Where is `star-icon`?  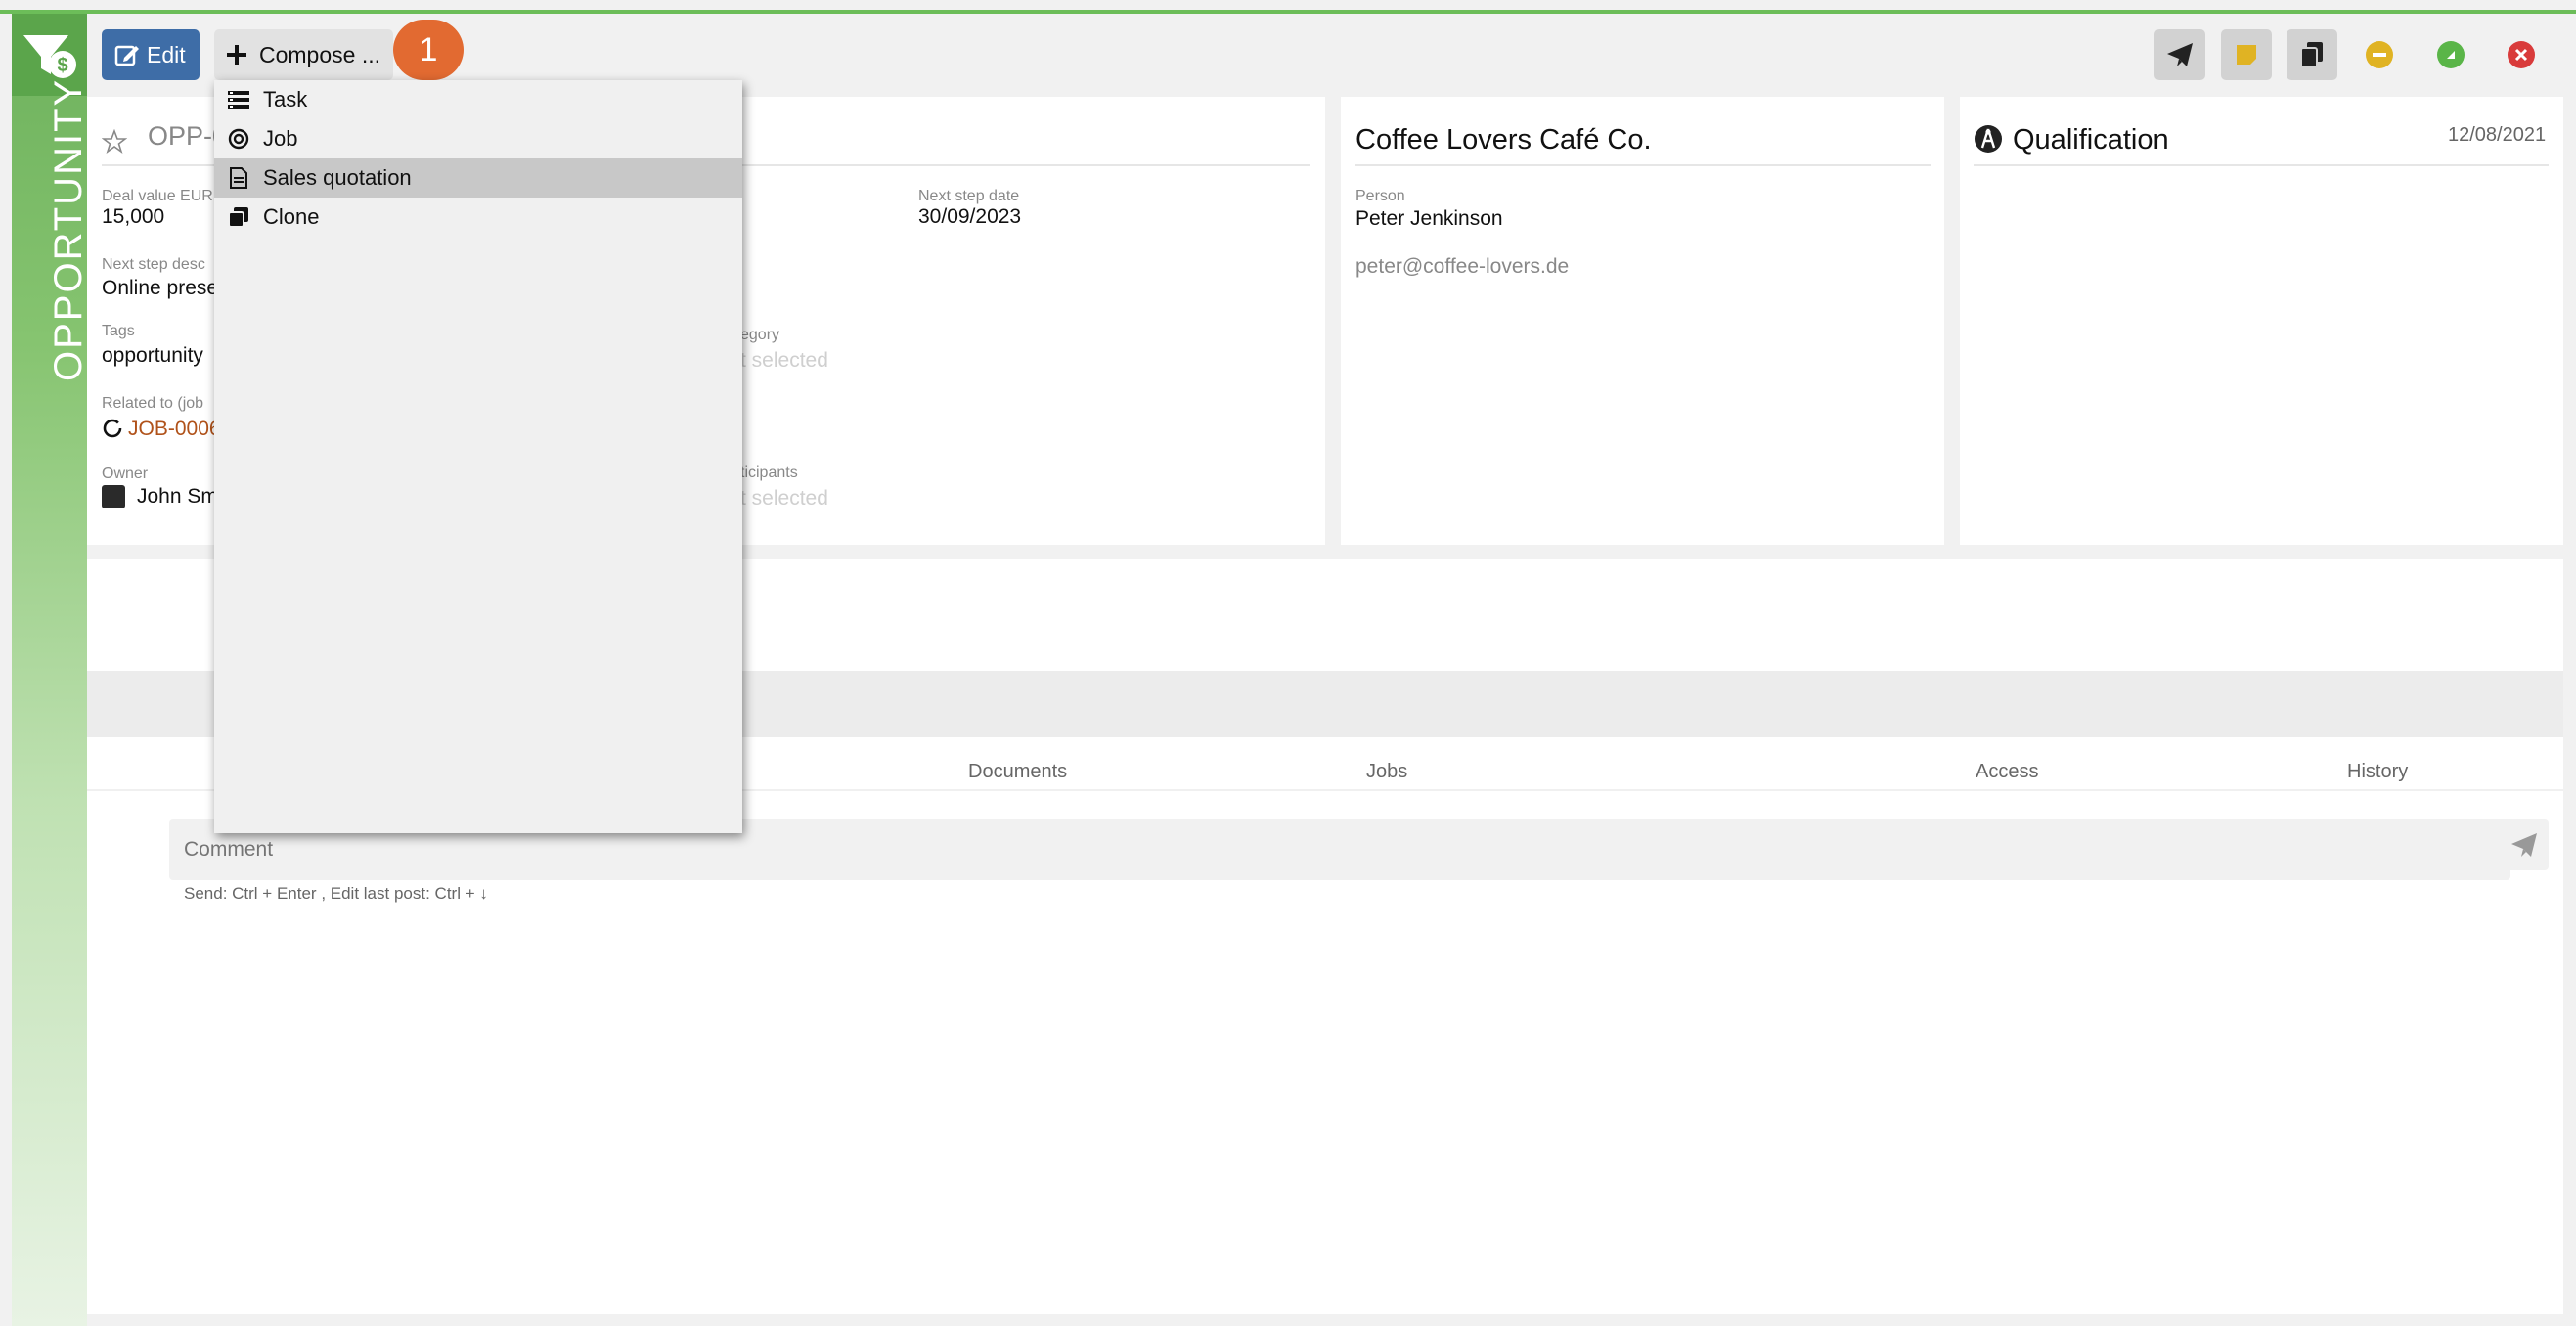 star-icon is located at coordinates (114, 142).